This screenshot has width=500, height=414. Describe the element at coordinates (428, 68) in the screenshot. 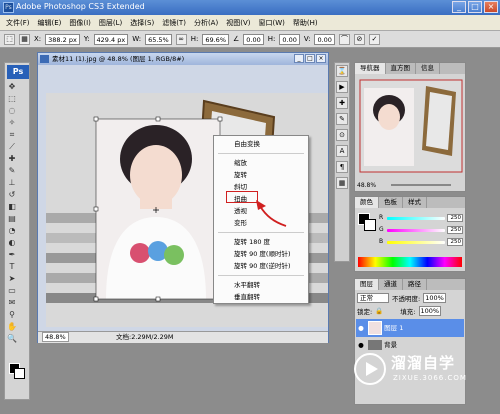

I see `tab-info: 信息` at that location.